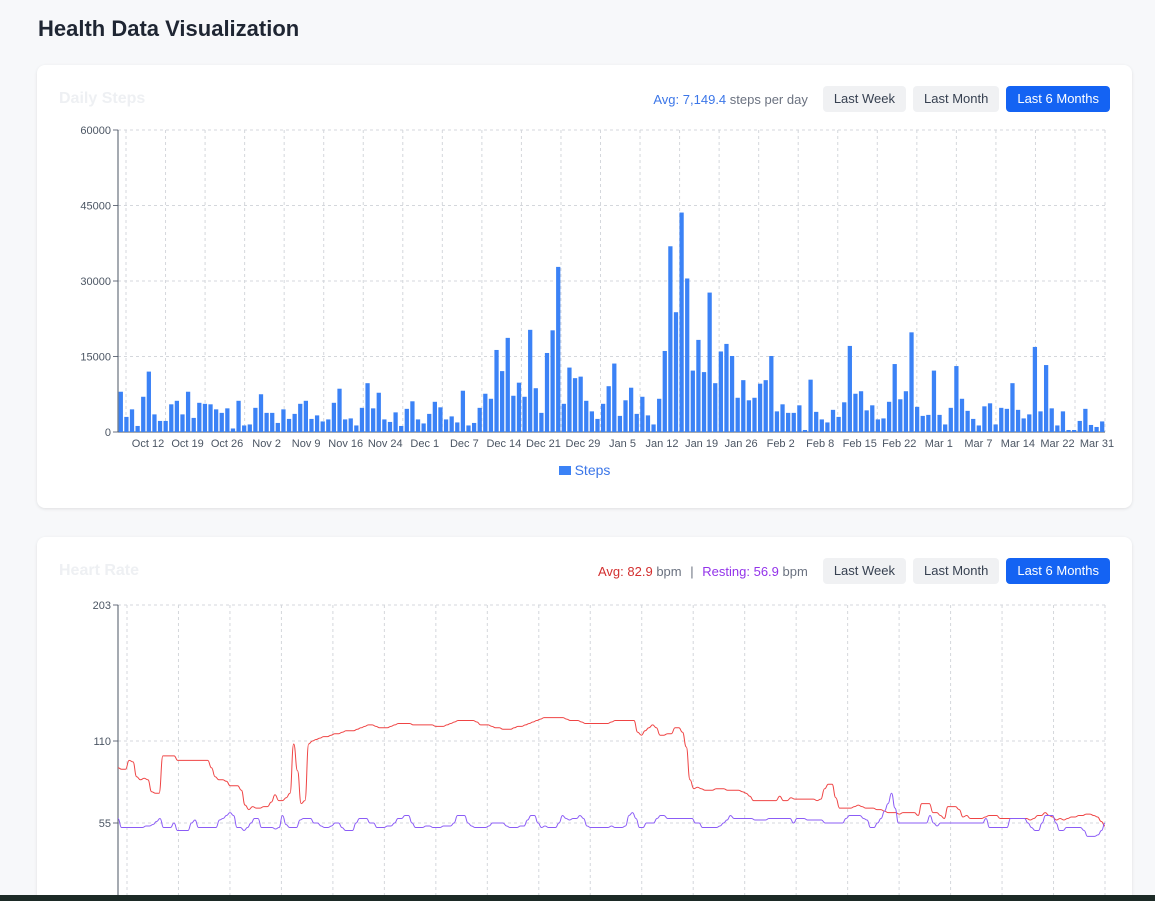  Describe the element at coordinates (584, 470) in the screenshot. I see `steps-legend: Steps` at that location.